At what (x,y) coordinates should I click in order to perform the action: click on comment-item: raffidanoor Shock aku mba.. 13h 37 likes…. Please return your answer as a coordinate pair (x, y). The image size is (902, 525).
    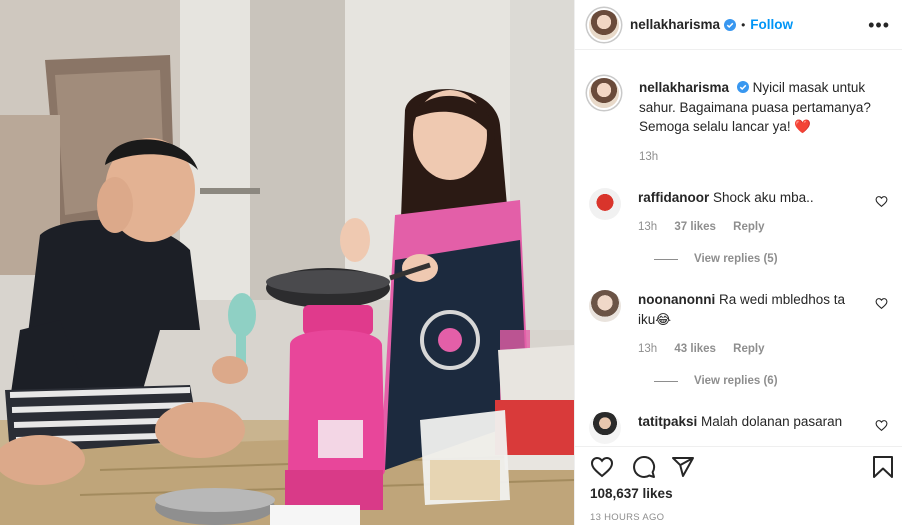
    Looking at the image, I should click on (738, 210).